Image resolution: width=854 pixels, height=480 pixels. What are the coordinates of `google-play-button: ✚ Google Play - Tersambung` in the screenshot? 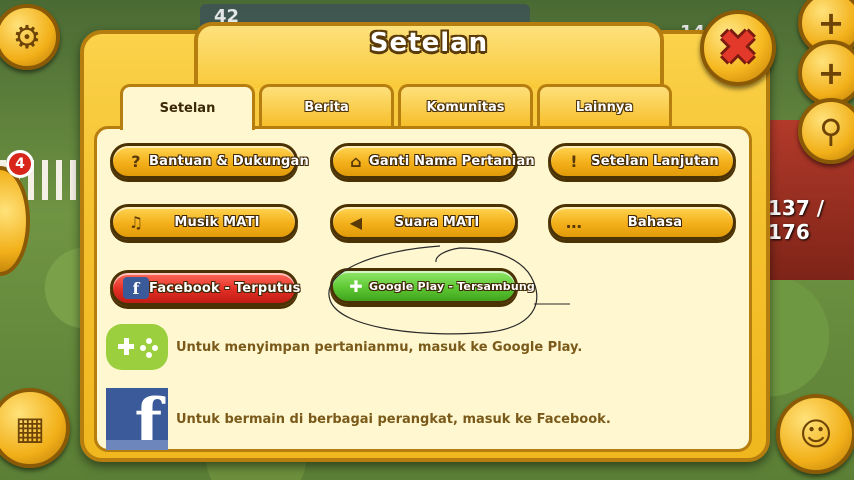 It's located at (432, 286).